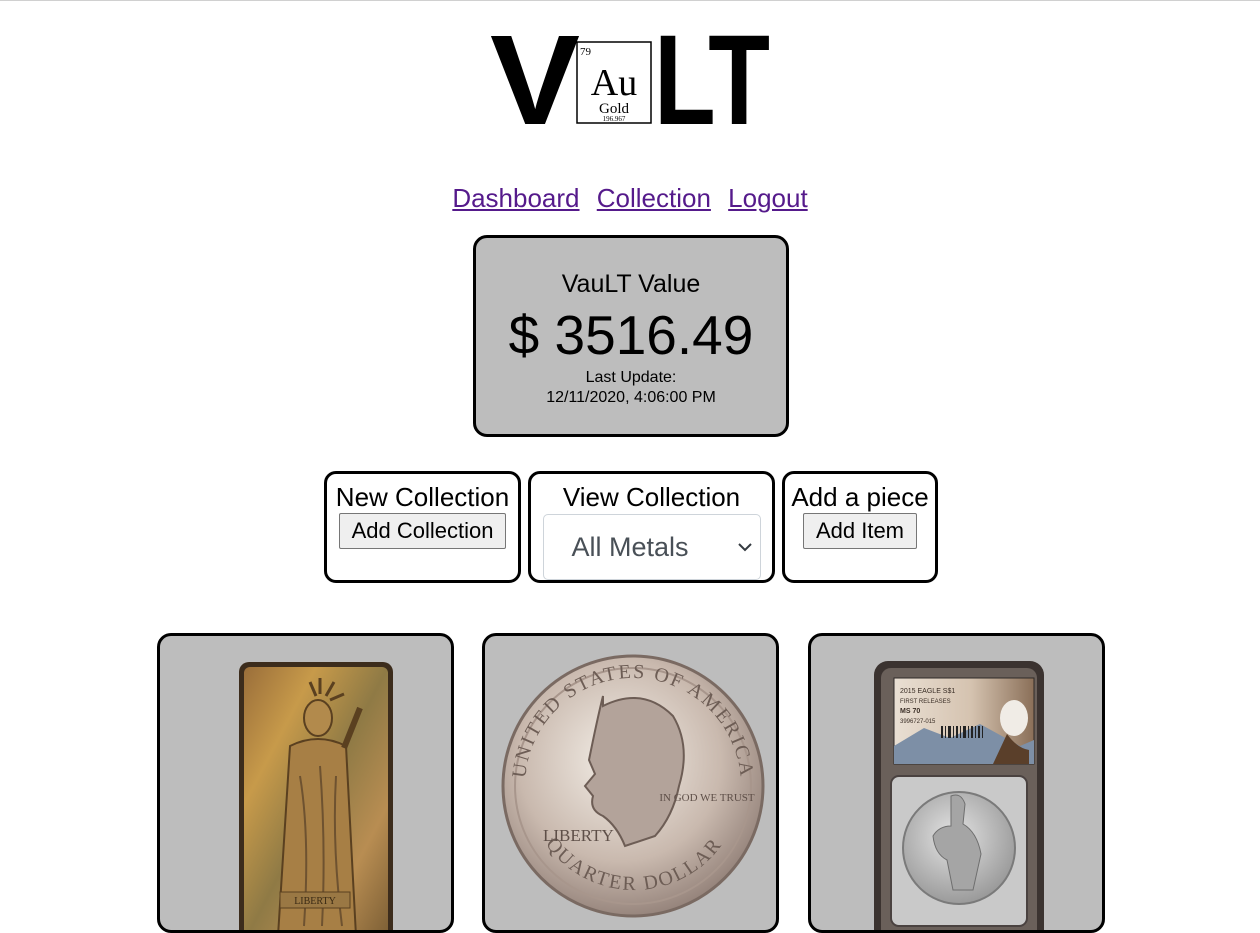 Image resolution: width=1260 pixels, height=933 pixels. I want to click on logo-element-mass: 196.967, so click(614, 119).